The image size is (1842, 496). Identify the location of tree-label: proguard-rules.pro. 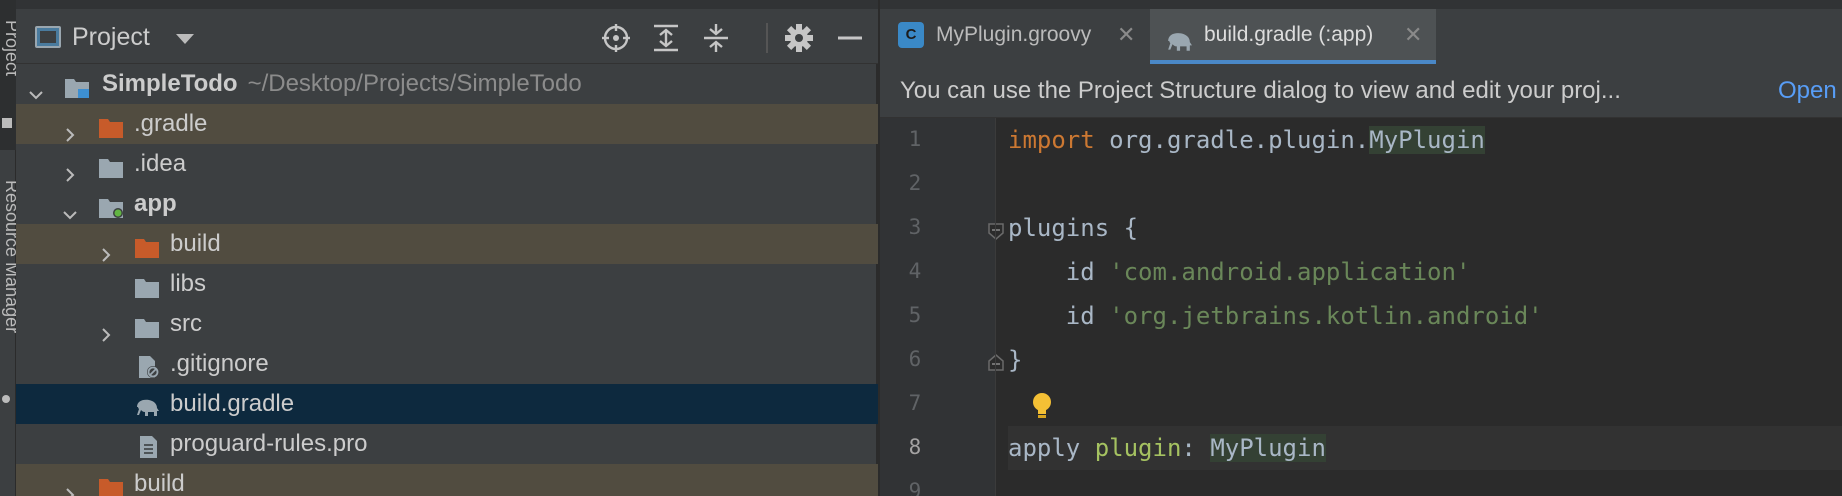
(269, 443).